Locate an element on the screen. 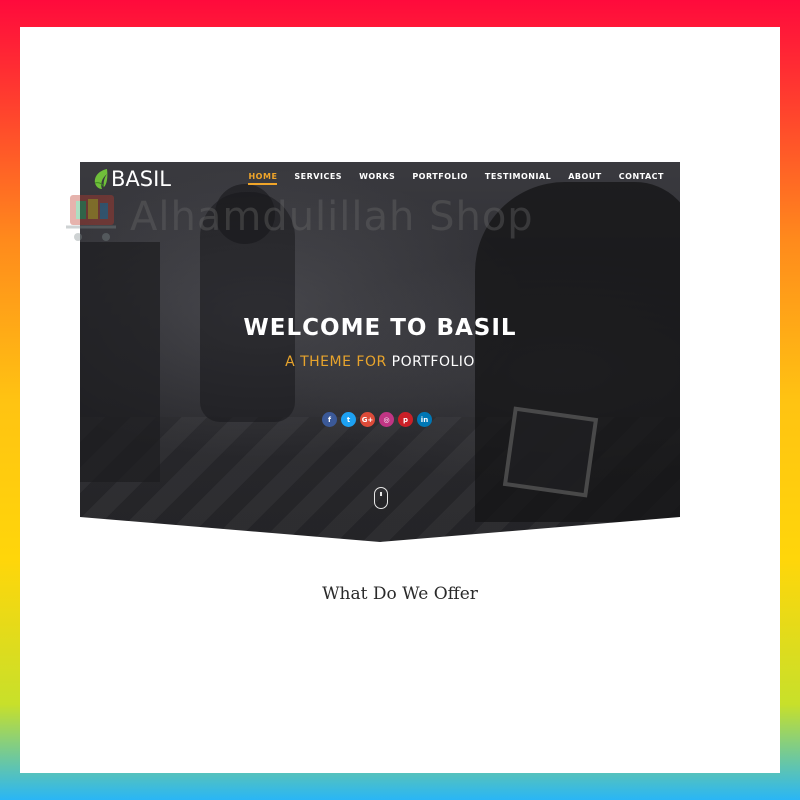 This screenshot has width=800, height=800. section-title: What Do We Offer is located at coordinates (400, 594).